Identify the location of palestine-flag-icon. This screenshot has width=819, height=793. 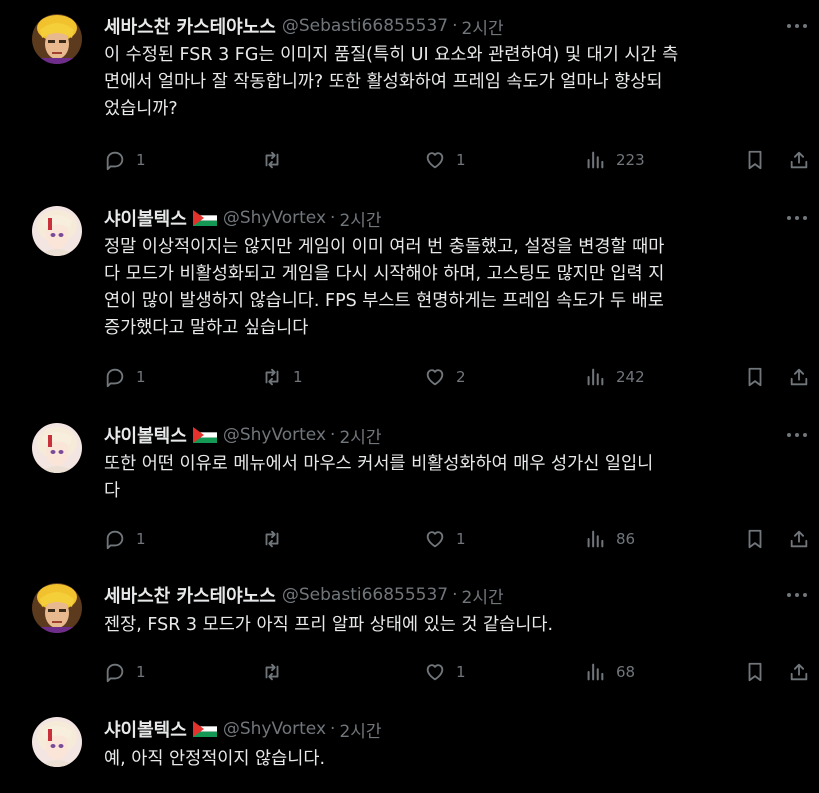
(204, 218).